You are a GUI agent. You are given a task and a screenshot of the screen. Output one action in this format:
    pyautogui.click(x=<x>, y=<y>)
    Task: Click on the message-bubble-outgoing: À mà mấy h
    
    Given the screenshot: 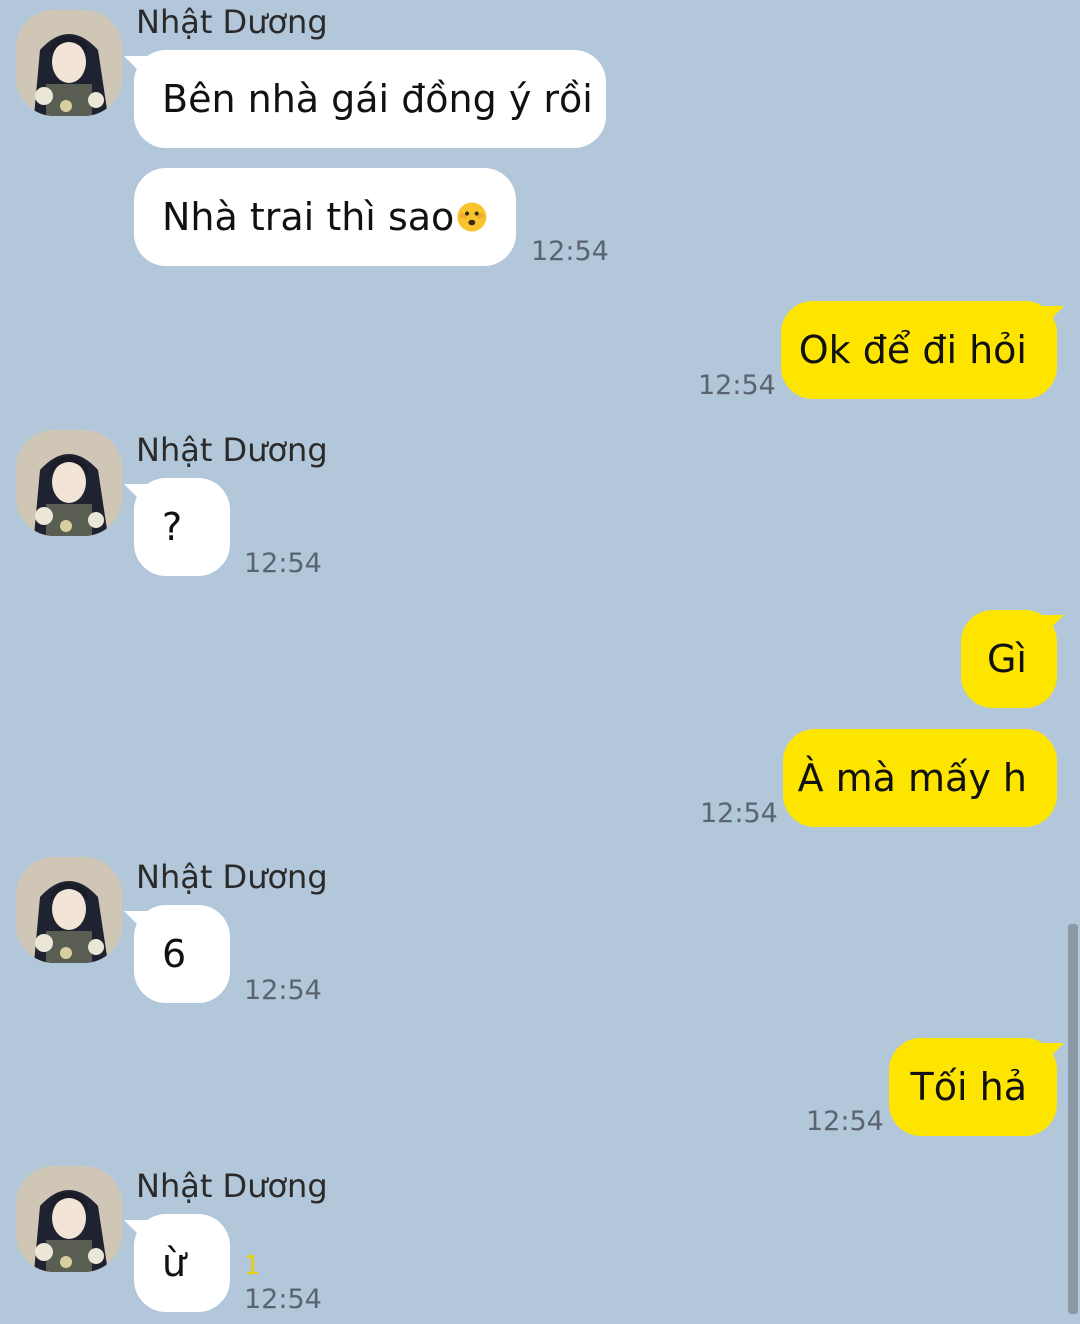 What is the action you would take?
    pyautogui.click(x=920, y=778)
    